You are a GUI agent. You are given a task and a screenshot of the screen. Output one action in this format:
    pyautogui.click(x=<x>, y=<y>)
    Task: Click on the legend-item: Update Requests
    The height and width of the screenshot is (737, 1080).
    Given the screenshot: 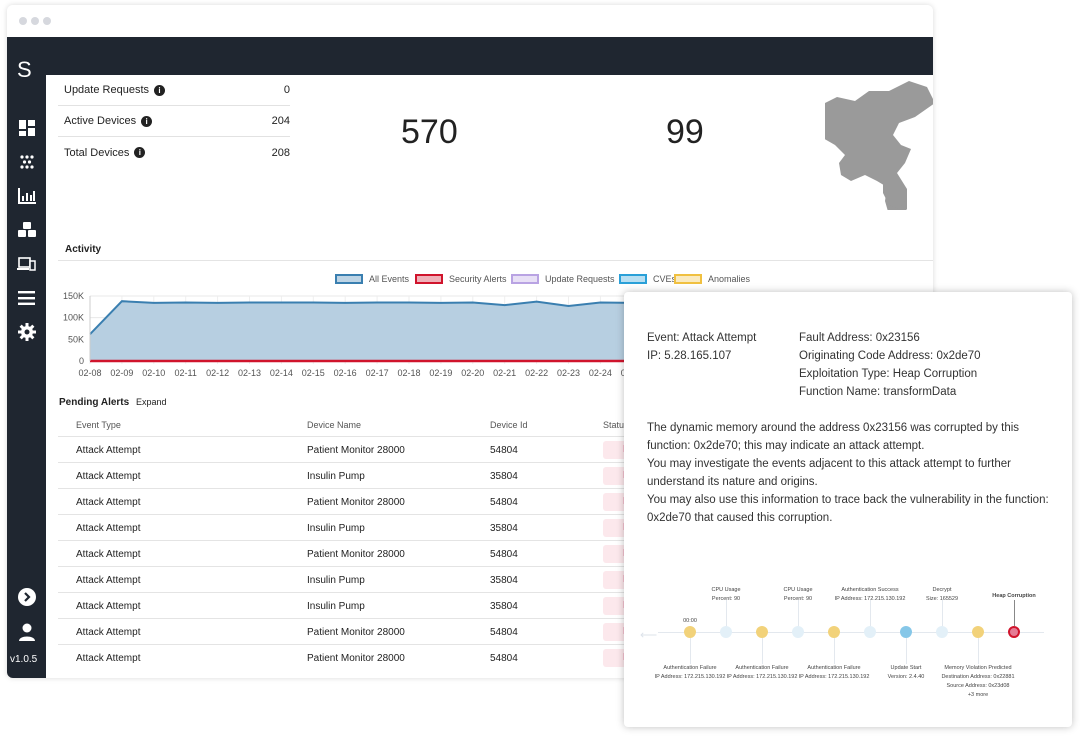 What is the action you would take?
    pyautogui.click(x=563, y=279)
    